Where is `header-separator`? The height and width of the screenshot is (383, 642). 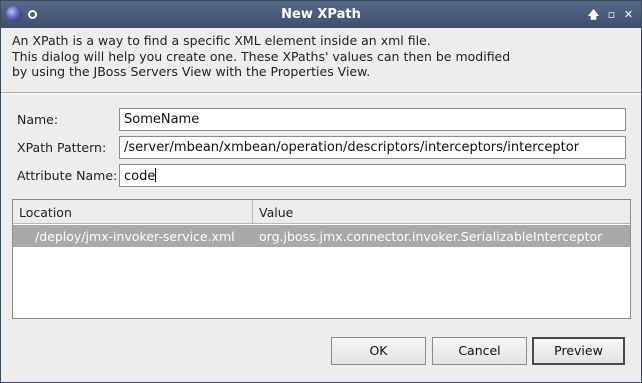
header-separator is located at coordinates (321, 93).